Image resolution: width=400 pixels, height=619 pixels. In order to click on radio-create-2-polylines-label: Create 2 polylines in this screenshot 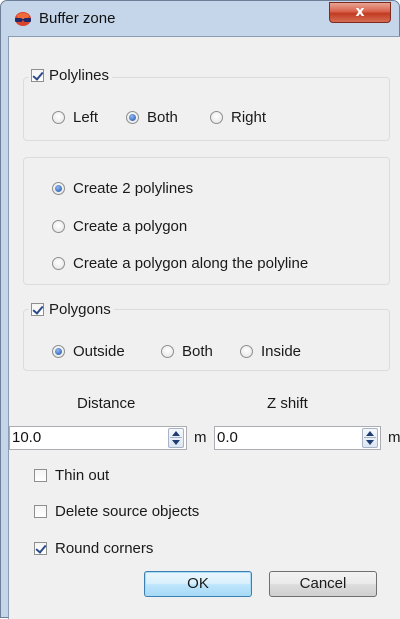, I will do `click(133, 188)`.